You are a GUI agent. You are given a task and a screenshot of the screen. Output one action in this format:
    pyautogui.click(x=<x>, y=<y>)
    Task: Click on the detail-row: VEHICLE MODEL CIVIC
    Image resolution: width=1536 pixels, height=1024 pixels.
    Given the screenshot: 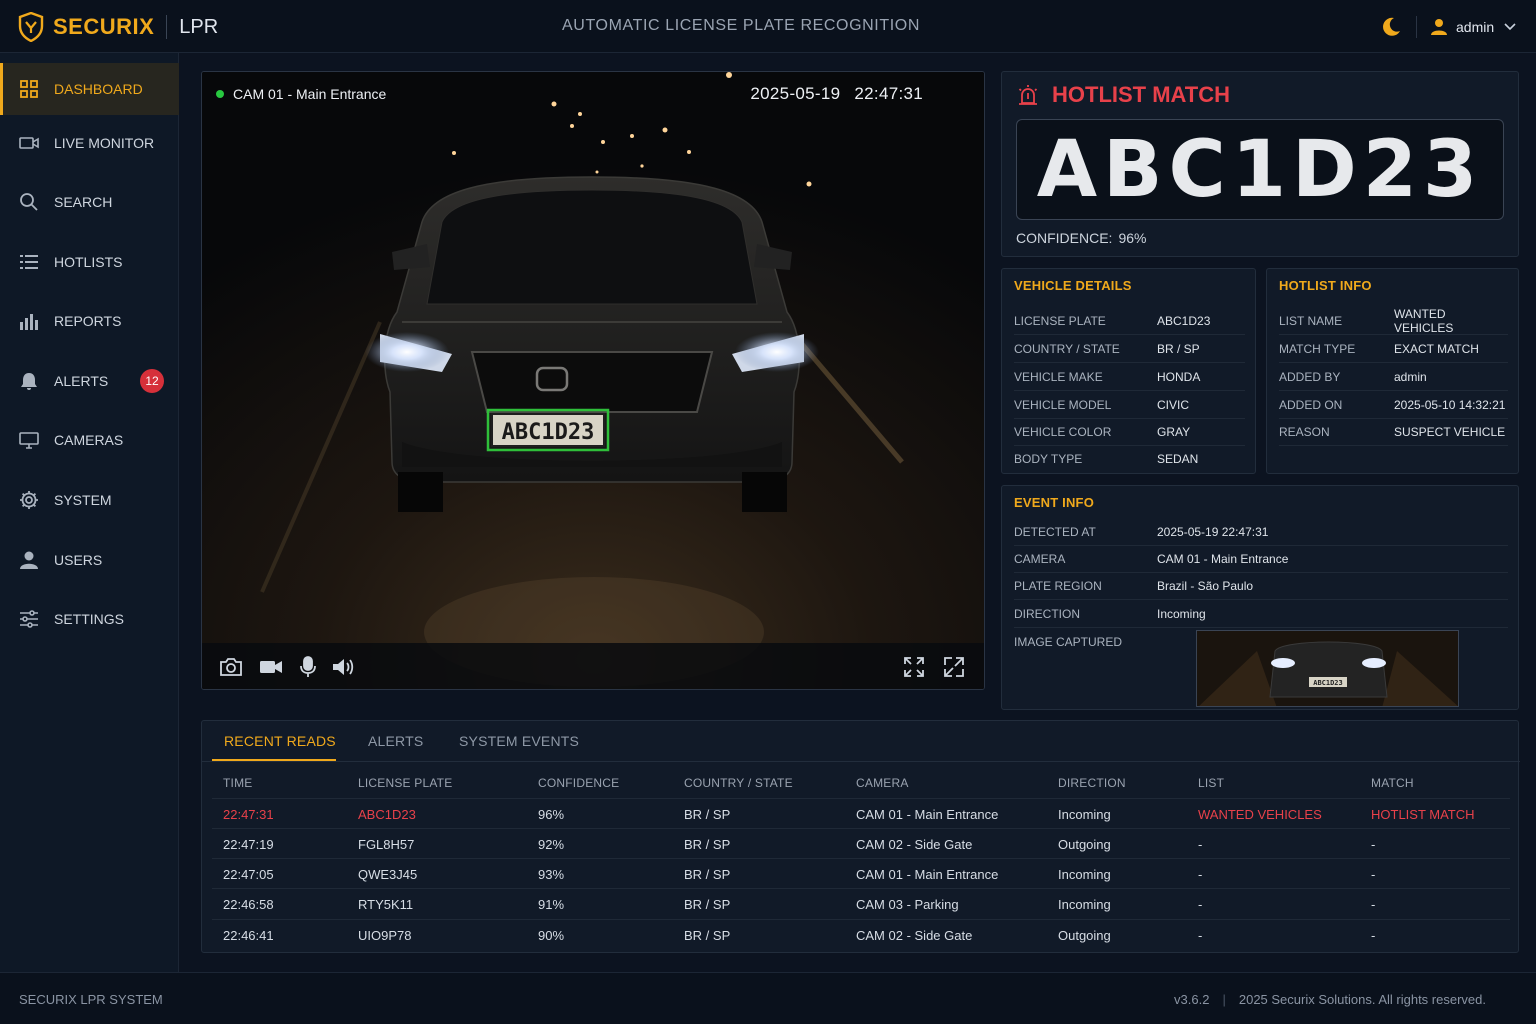 What is the action you would take?
    pyautogui.click(x=1129, y=405)
    